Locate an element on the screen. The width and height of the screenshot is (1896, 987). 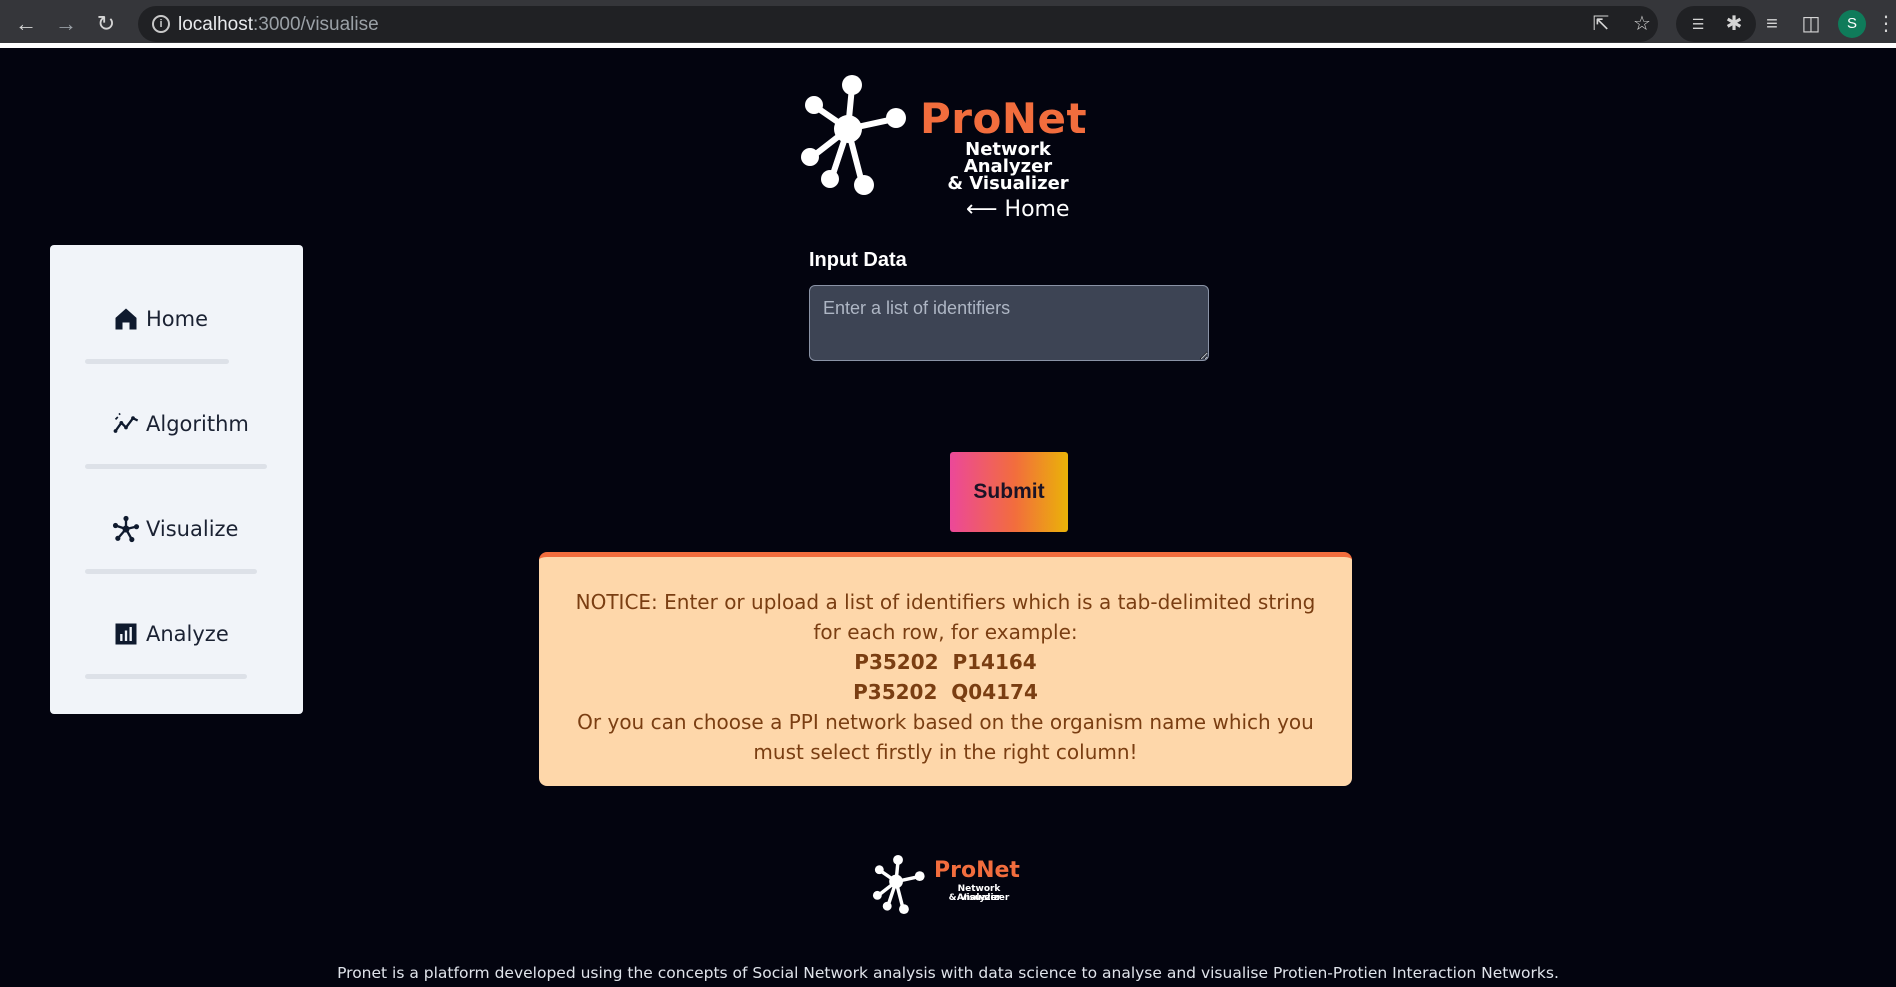
address-bar: i localhost:3000/visualise is located at coordinates (898, 24).